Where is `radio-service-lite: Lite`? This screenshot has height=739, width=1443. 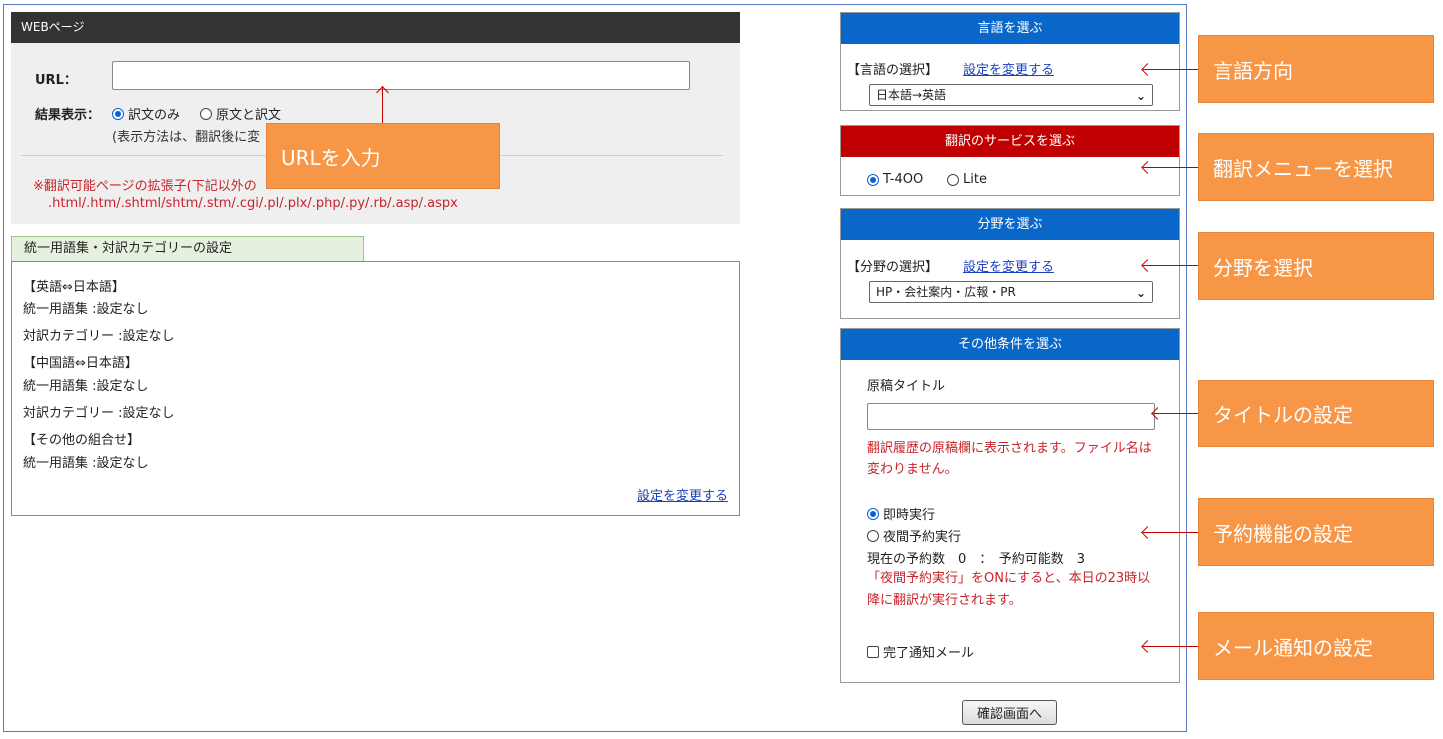
radio-service-lite: Lite is located at coordinates (967, 179).